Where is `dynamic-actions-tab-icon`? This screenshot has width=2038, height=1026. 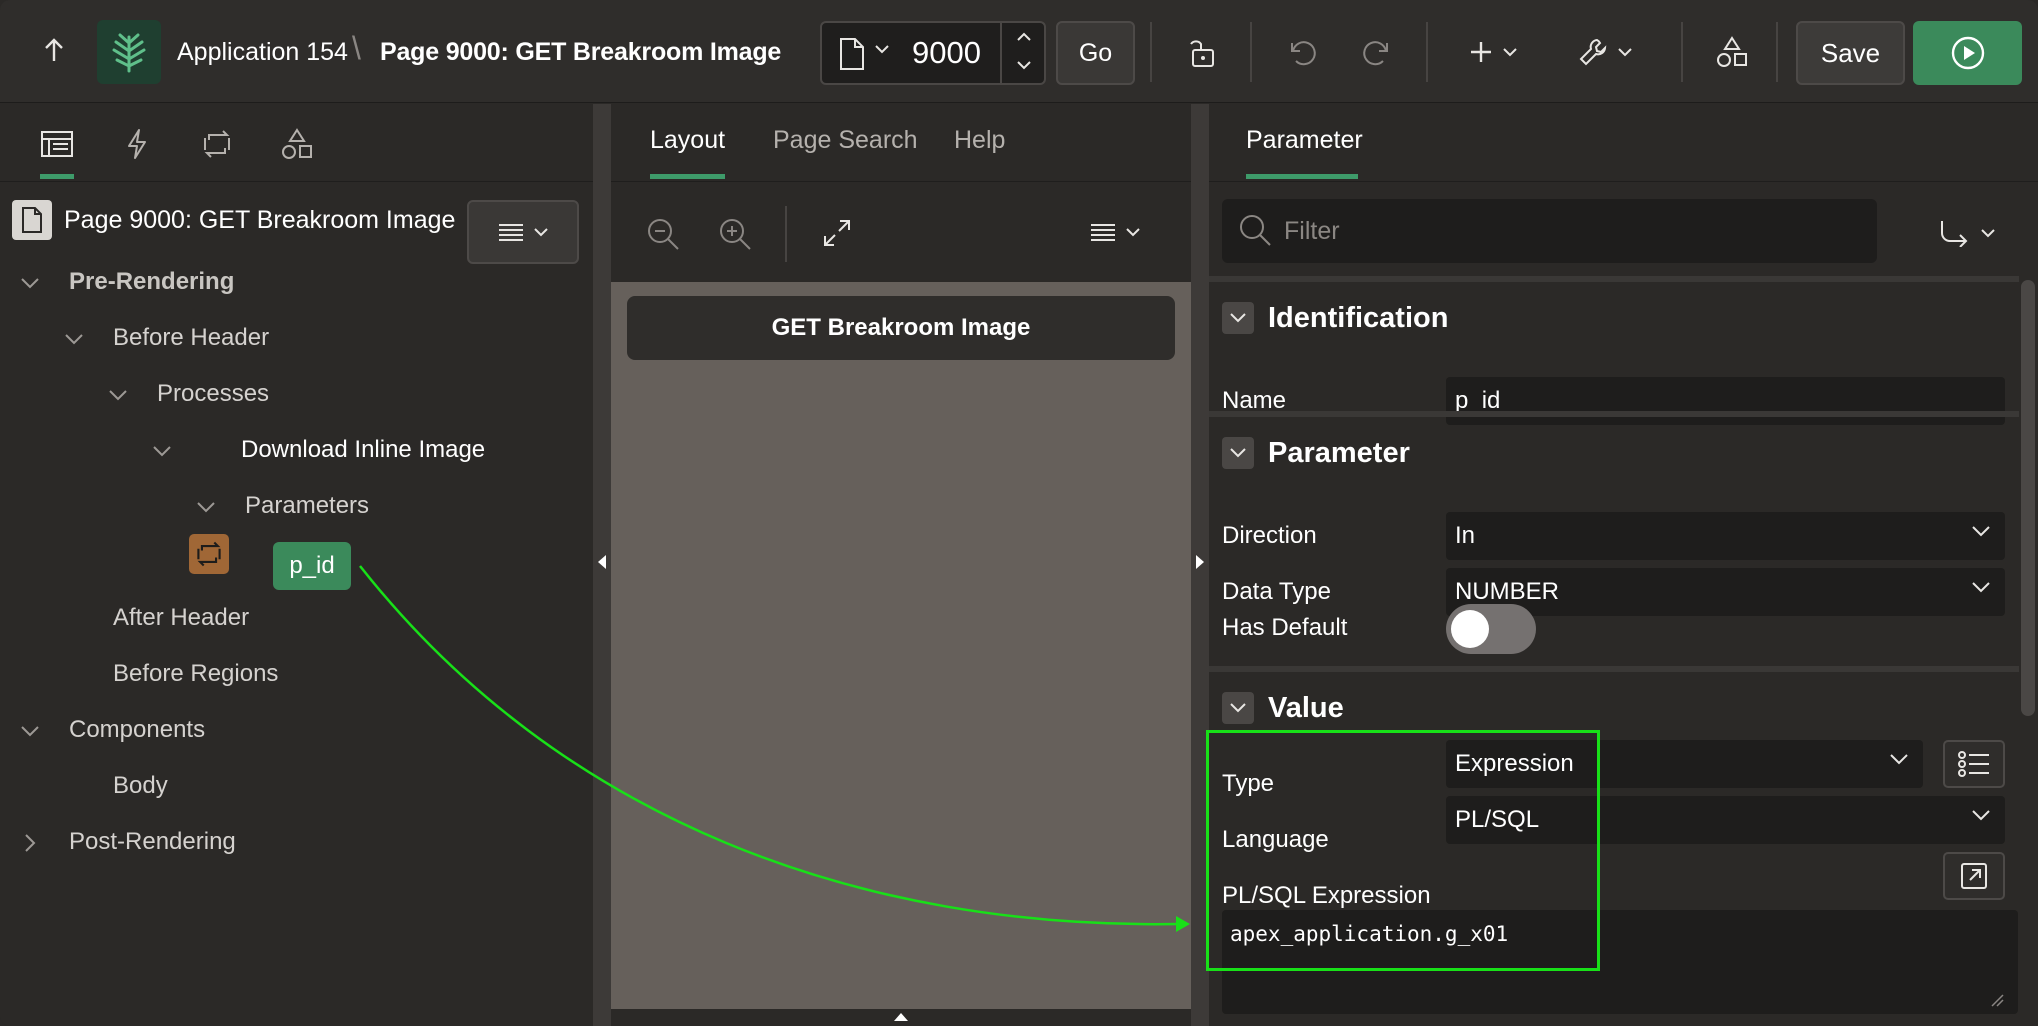
dynamic-actions-tab-icon is located at coordinates (137, 144).